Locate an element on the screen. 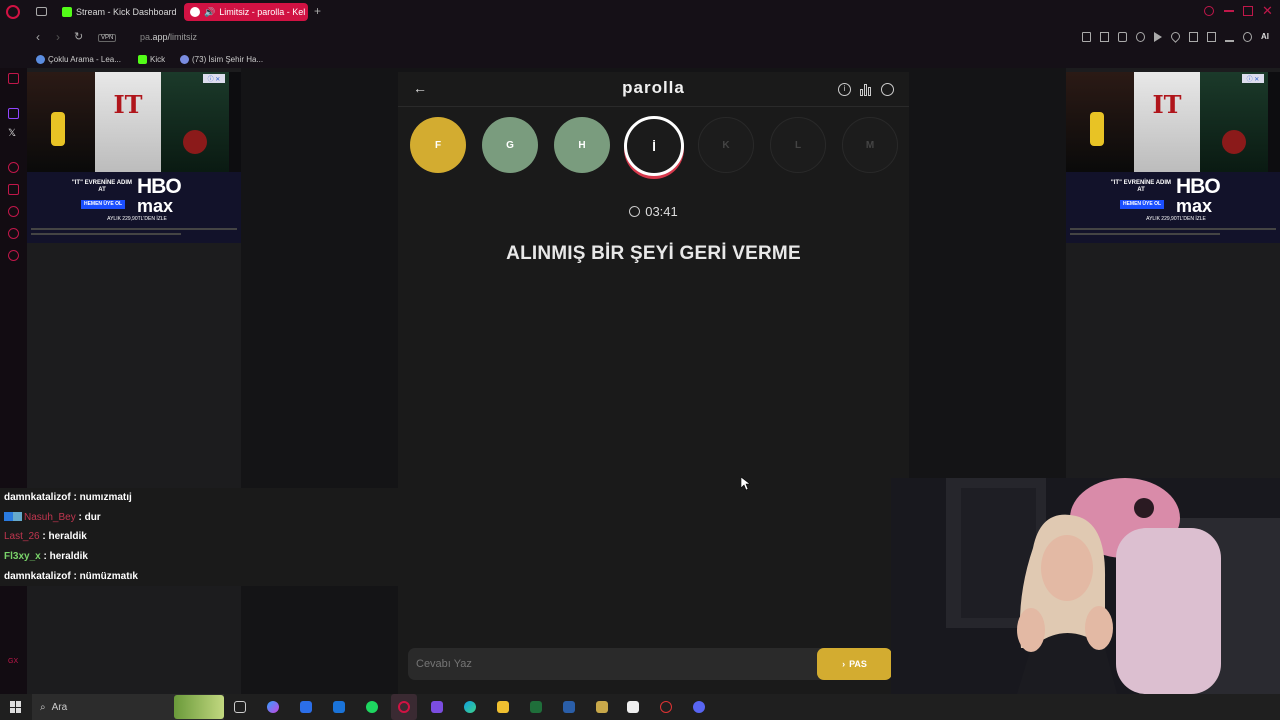  reload-button: ↻ is located at coordinates (78, 36).